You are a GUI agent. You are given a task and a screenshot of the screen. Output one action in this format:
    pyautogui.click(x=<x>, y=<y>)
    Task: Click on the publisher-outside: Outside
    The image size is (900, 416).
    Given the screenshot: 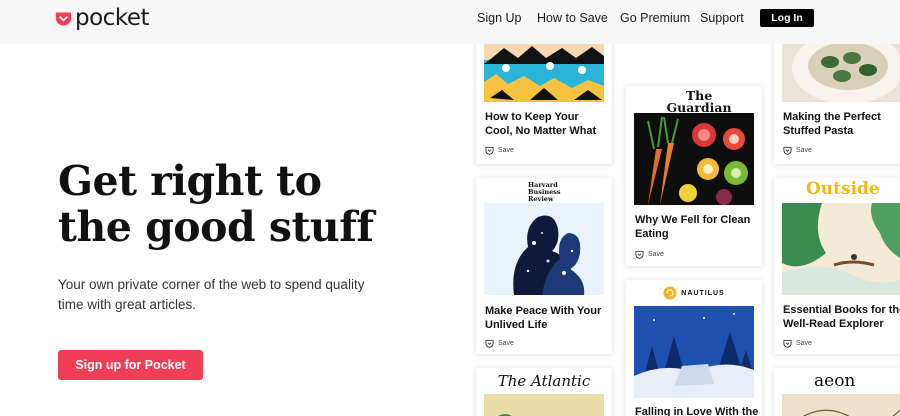 What is the action you would take?
    pyautogui.click(x=843, y=189)
    